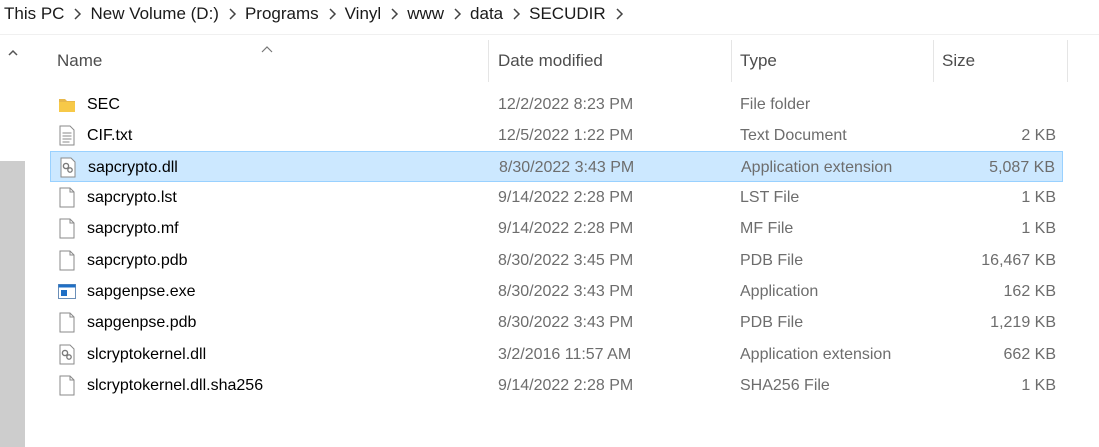  Describe the element at coordinates (154, 14) in the screenshot. I see `breadcrumb-item-new-volume: New Volume (D:)` at that location.